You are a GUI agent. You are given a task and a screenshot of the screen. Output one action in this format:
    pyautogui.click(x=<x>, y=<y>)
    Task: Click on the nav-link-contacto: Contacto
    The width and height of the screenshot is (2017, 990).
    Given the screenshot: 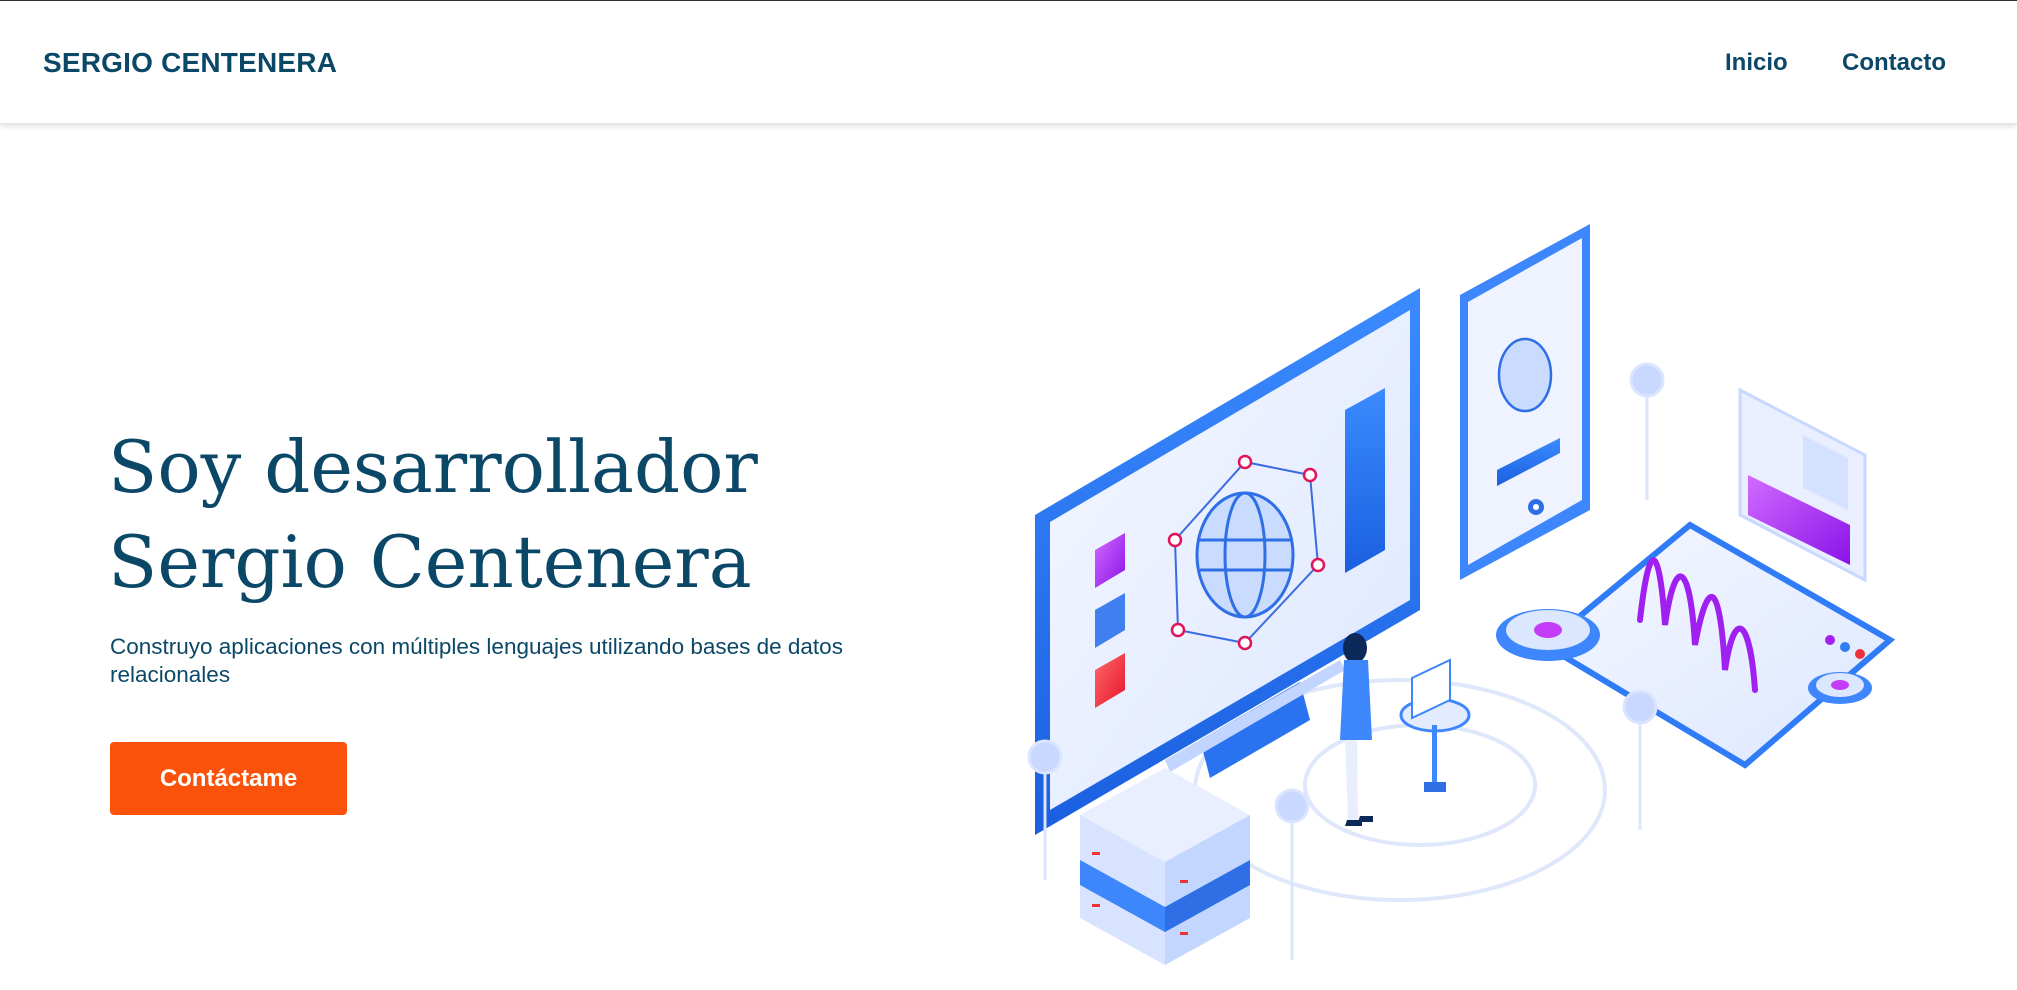 What is the action you would take?
    pyautogui.click(x=1894, y=63)
    